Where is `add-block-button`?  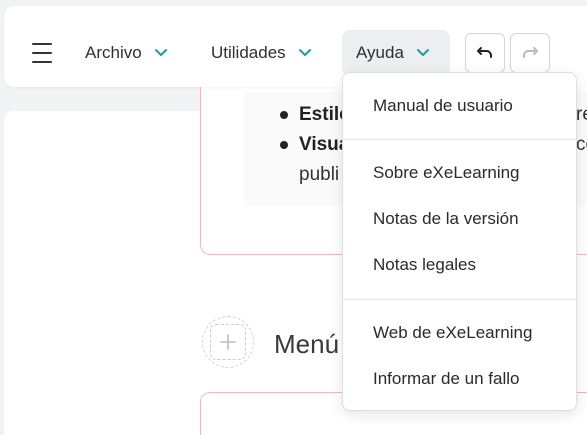 add-block-button is located at coordinates (228, 342).